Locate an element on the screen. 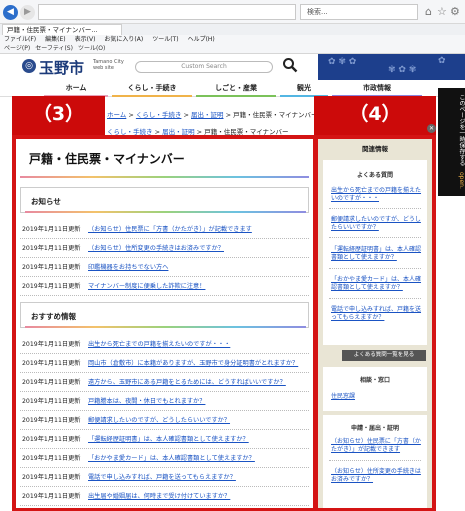 The image size is (465, 511). home-icon: ⌂ is located at coordinates (428, 12).